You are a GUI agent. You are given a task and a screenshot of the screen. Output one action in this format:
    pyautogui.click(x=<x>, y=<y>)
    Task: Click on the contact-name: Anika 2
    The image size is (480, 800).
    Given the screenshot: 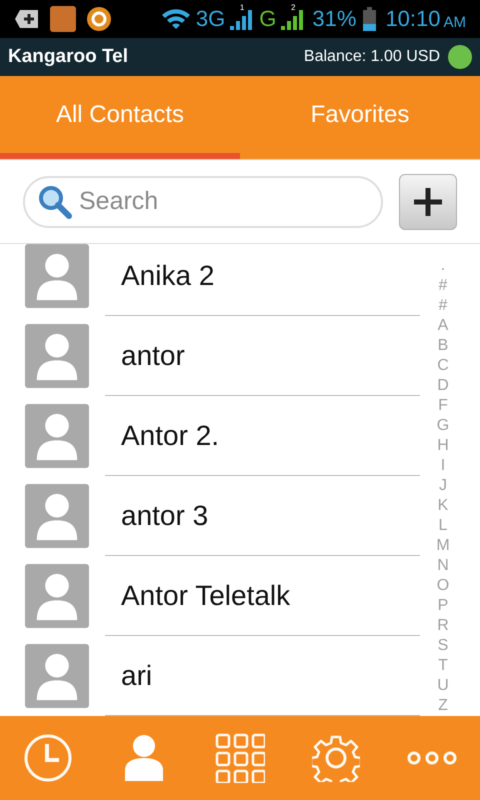 What is the action you would take?
    pyautogui.click(x=167, y=276)
    